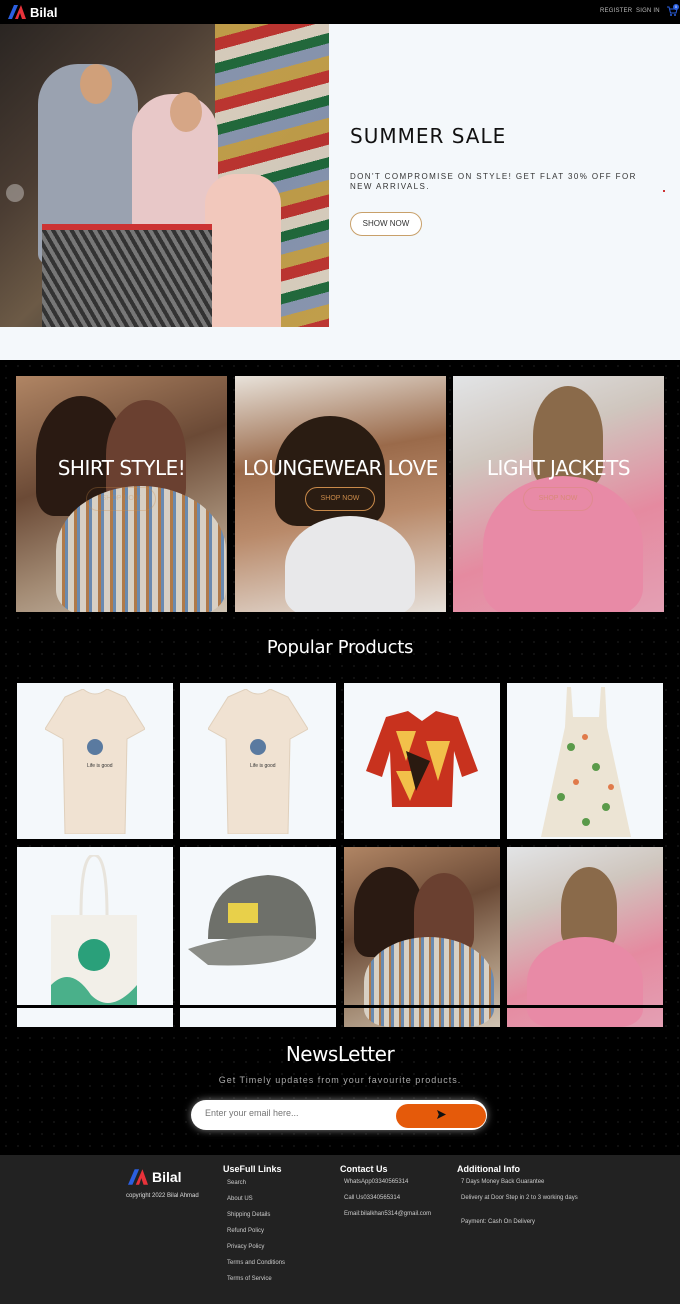  What do you see at coordinates (164, 175) in the screenshot?
I see `hero-image` at bounding box center [164, 175].